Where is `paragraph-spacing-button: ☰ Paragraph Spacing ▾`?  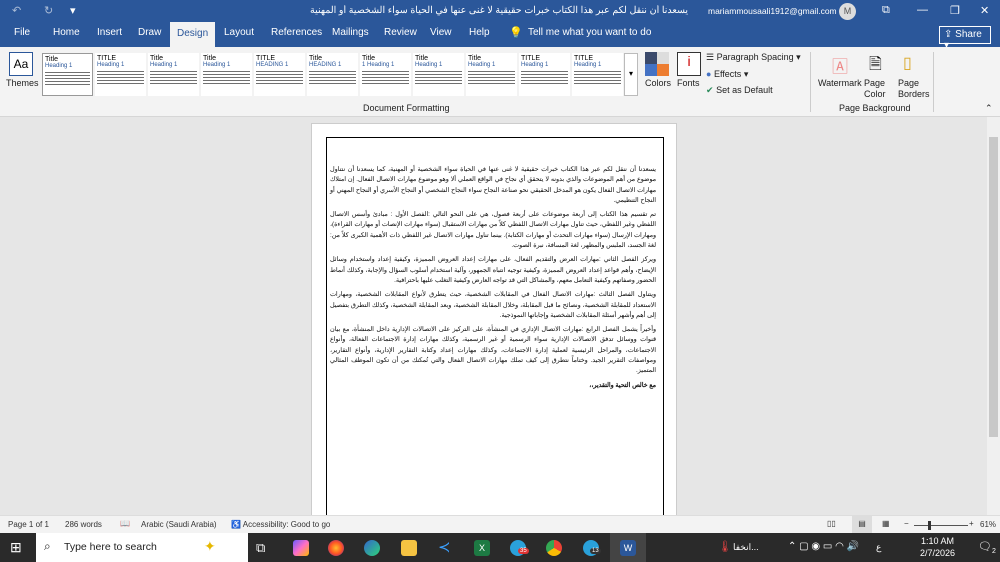
paragraph-spacing-button: ☰ Paragraph Spacing ▾ is located at coordinates (753, 57).